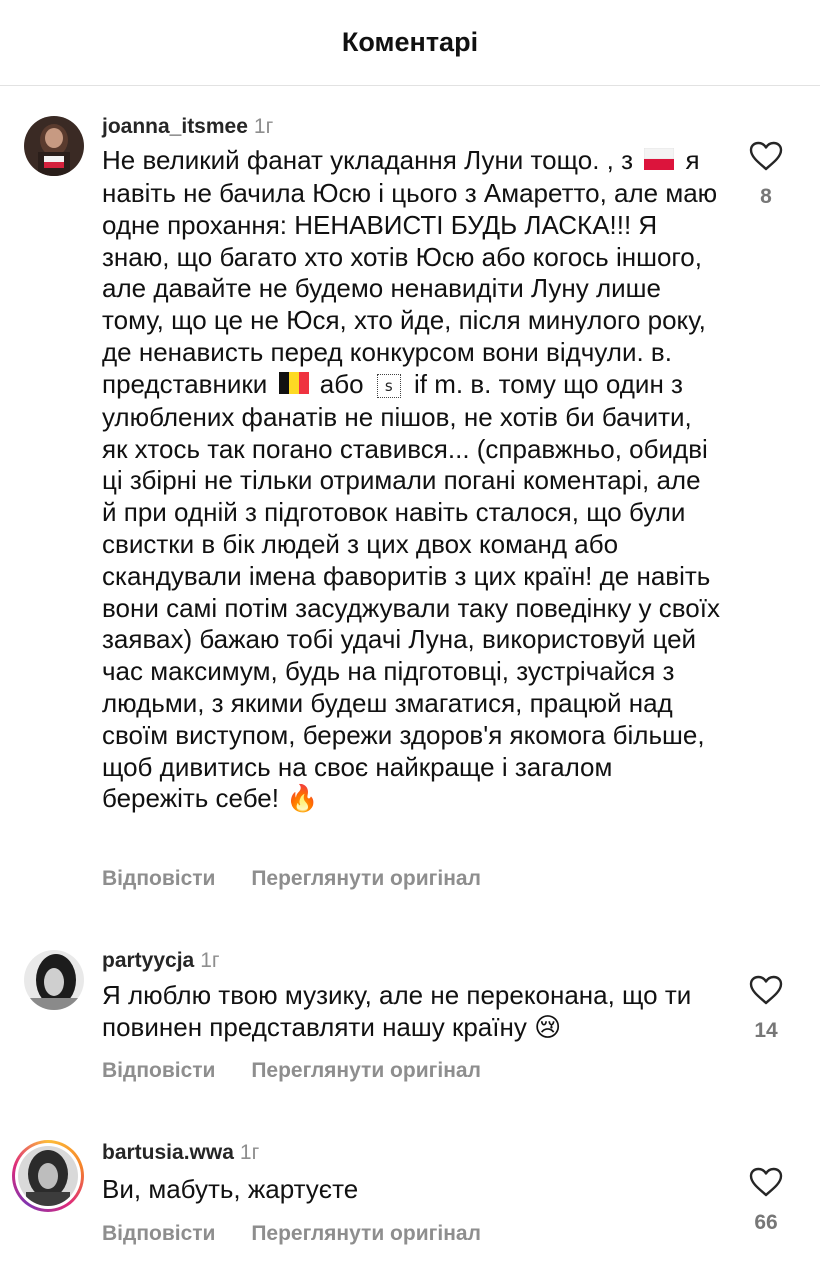 This screenshot has height=1280, width=820. Describe the element at coordinates (302, 799) in the screenshot. I see `fire-emoji-icon: 🔥` at that location.